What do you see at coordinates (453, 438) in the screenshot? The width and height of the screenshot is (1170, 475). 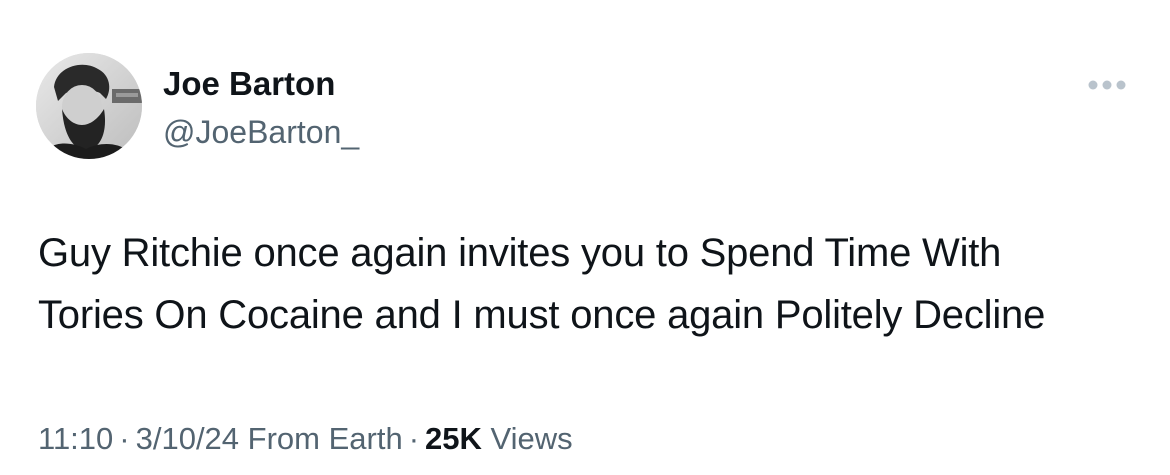 I see `views-count: 25K` at bounding box center [453, 438].